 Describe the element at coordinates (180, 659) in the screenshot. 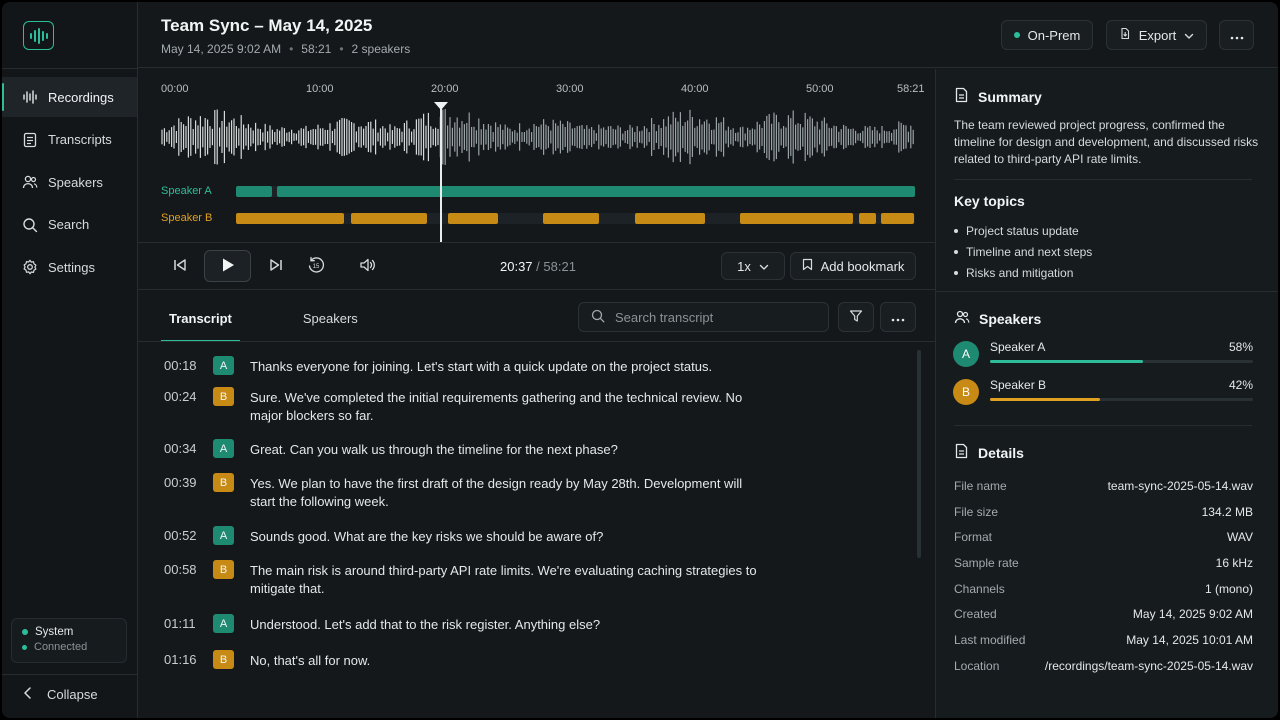

I see `line-timestamp: 01:16` at that location.